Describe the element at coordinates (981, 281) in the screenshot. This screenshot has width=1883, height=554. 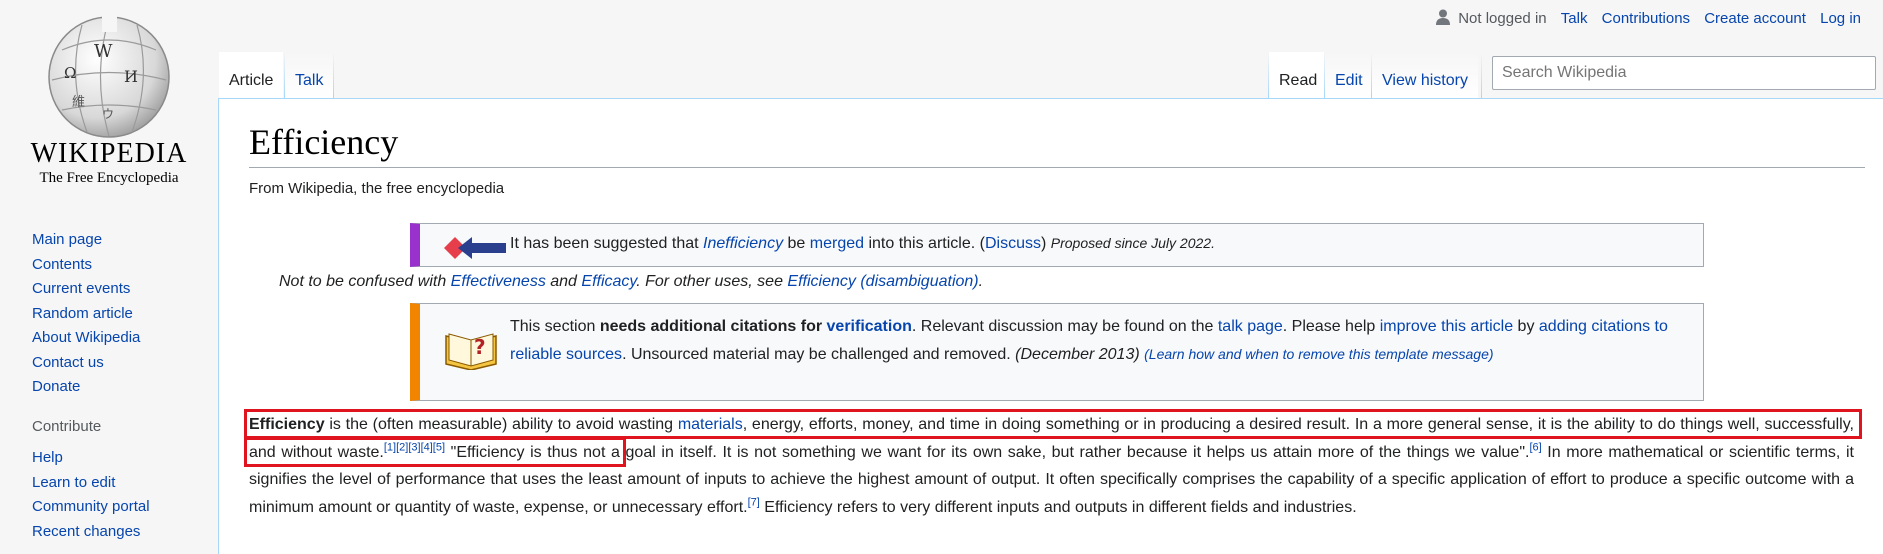
I see `hatnote-text-end: .` at that location.